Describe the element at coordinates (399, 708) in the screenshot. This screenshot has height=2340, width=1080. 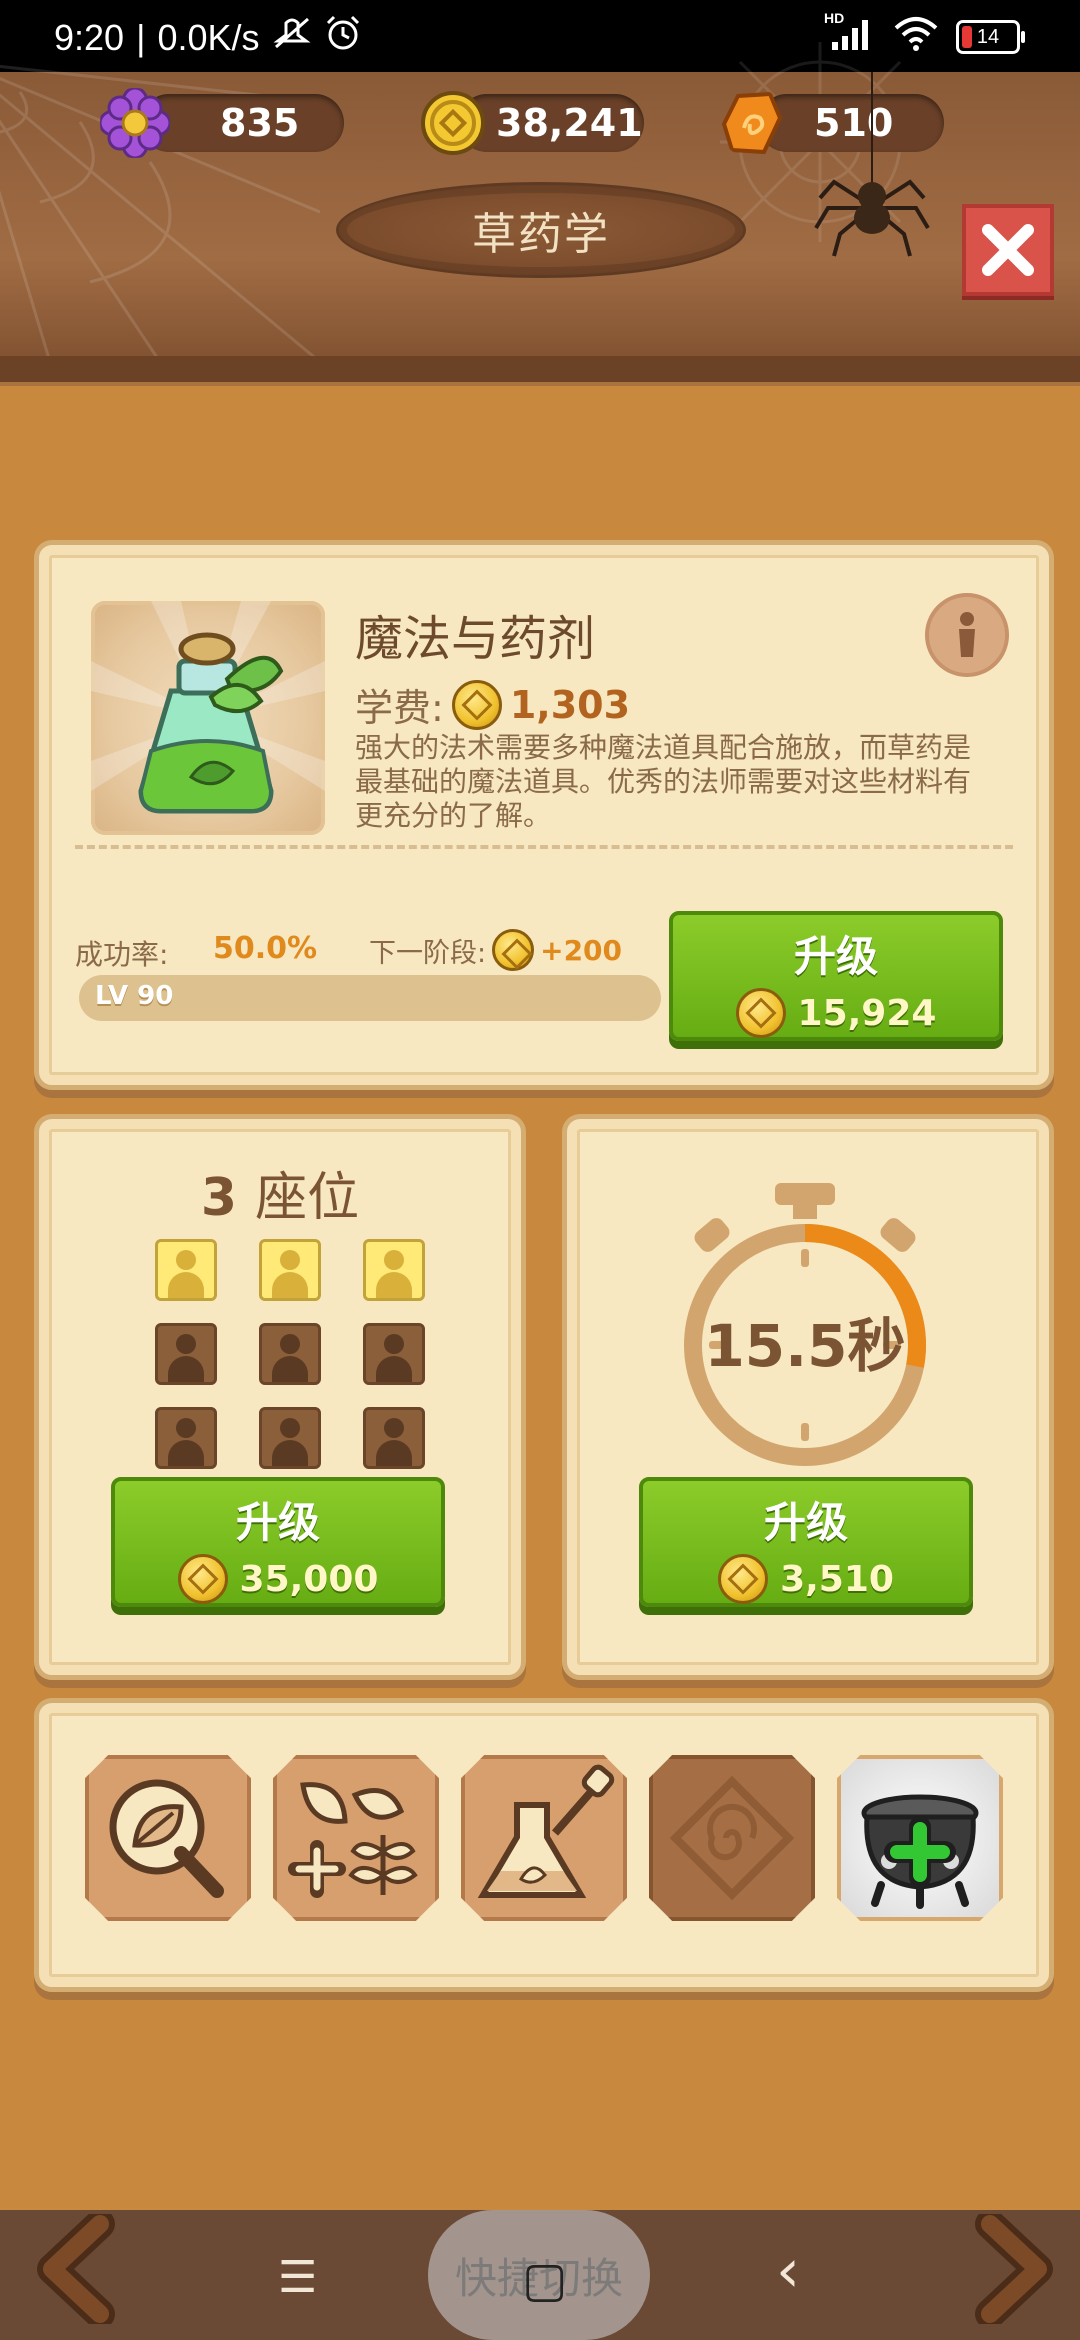
I see `tuition-label: 学费:` at that location.